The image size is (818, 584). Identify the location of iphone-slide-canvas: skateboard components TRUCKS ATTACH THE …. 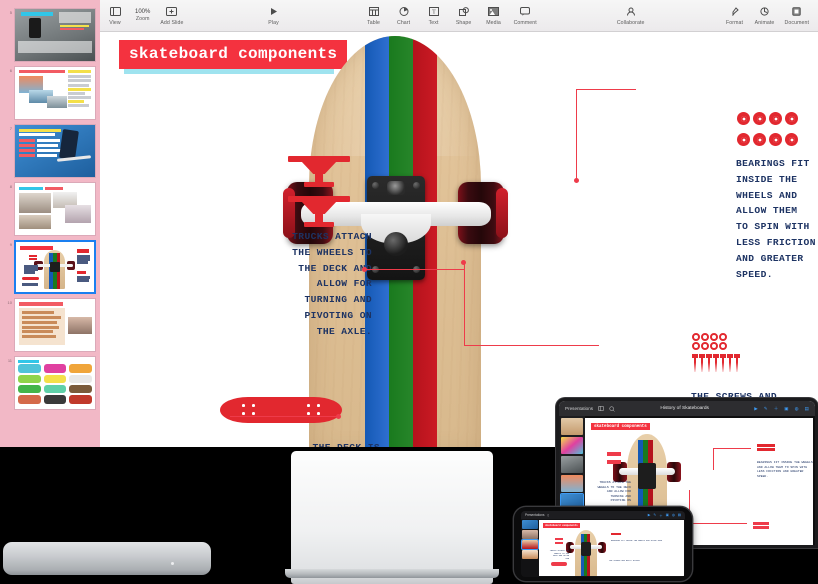
(611, 548).